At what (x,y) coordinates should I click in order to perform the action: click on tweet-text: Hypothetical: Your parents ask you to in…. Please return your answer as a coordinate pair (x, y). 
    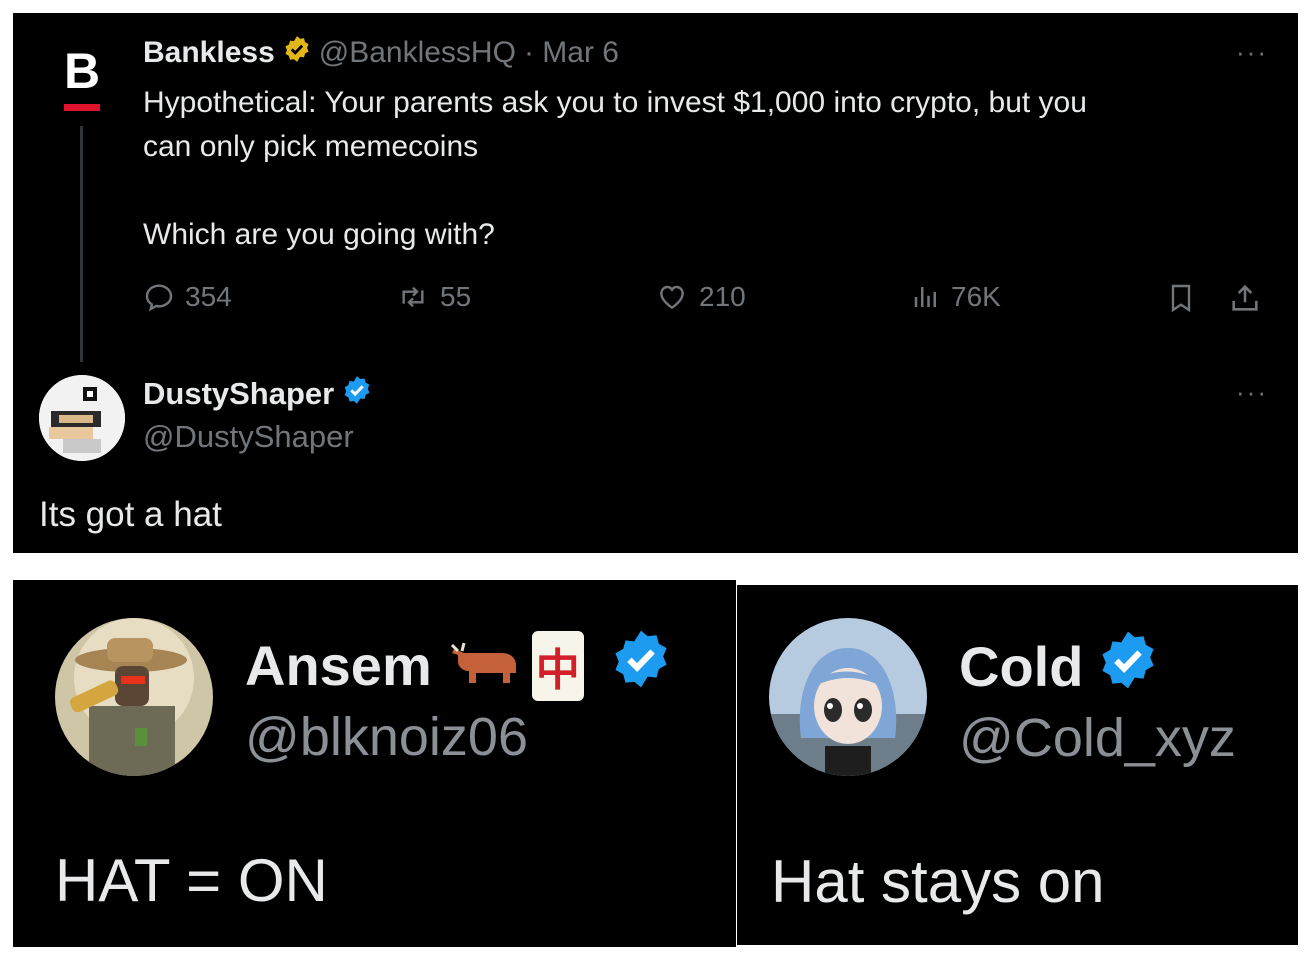
    Looking at the image, I should click on (615, 168).